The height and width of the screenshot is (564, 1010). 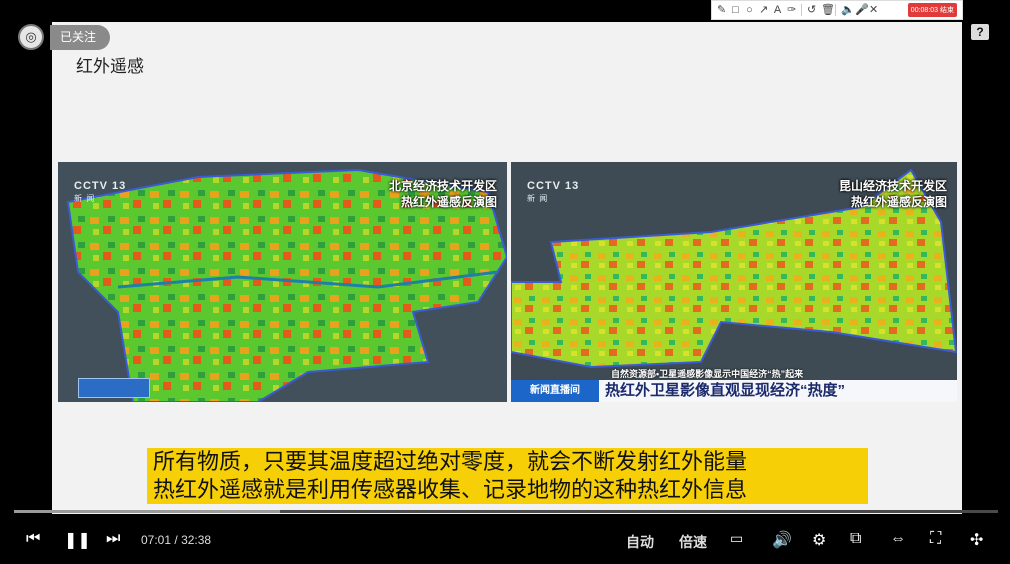 I want to click on pause-icon: ❚❚, so click(x=77, y=540).